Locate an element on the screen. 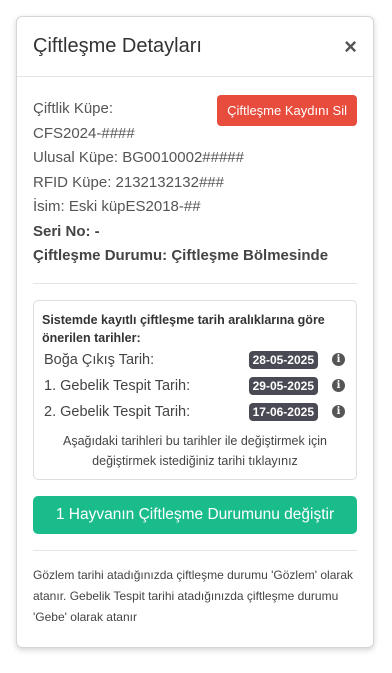  suggested-date-row: 2. Gebelik Tespit Tarih: 17-06-2025 i is located at coordinates (195, 412).